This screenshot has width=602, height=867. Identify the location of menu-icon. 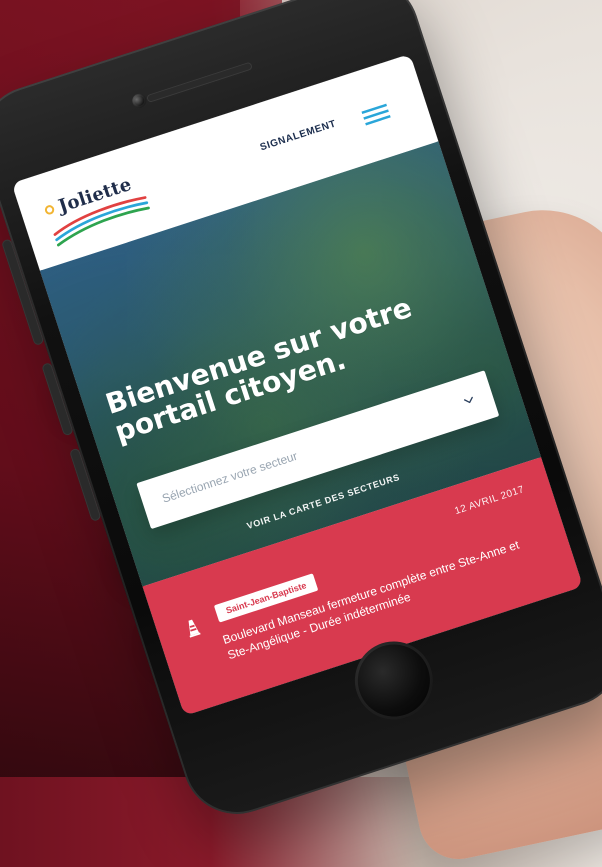
(376, 114).